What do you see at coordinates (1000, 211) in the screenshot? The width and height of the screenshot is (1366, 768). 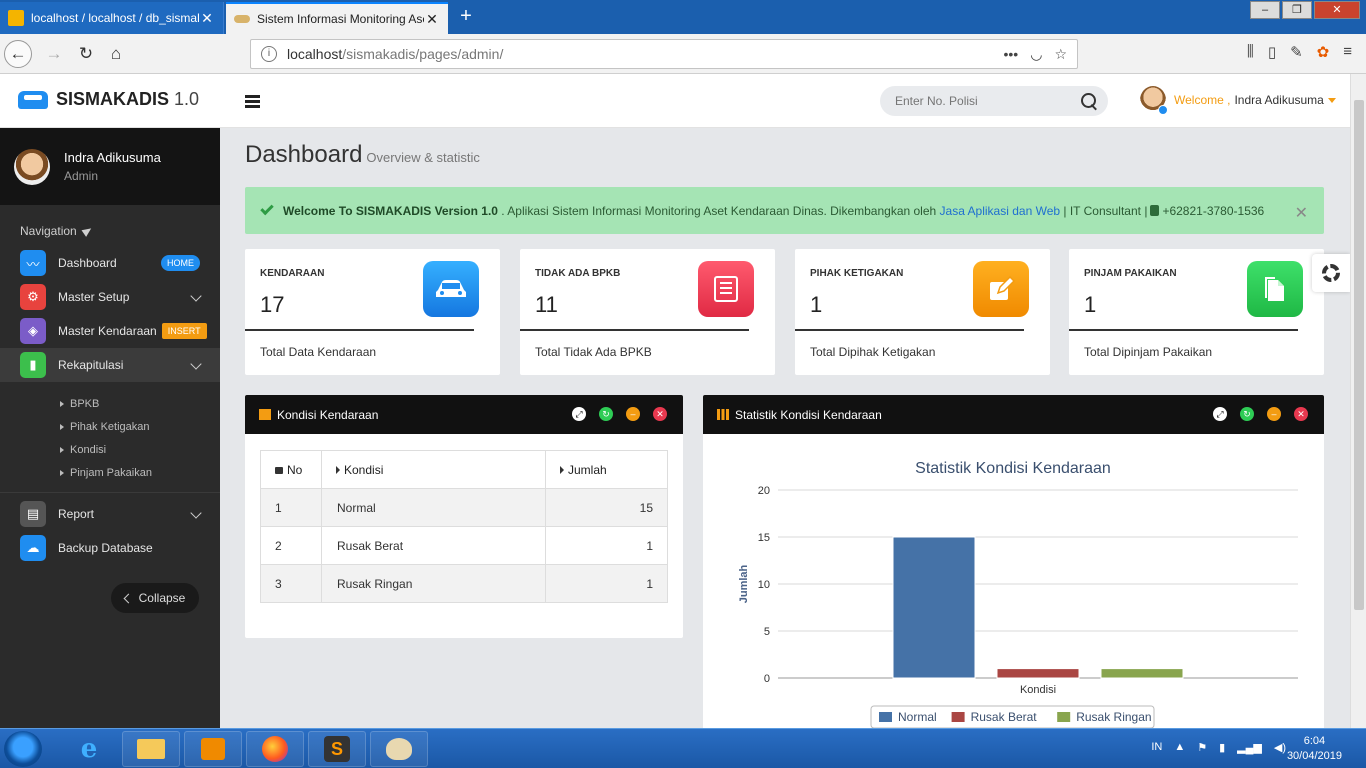 I see `developer-link: Jasa Aplikasi dan Web` at bounding box center [1000, 211].